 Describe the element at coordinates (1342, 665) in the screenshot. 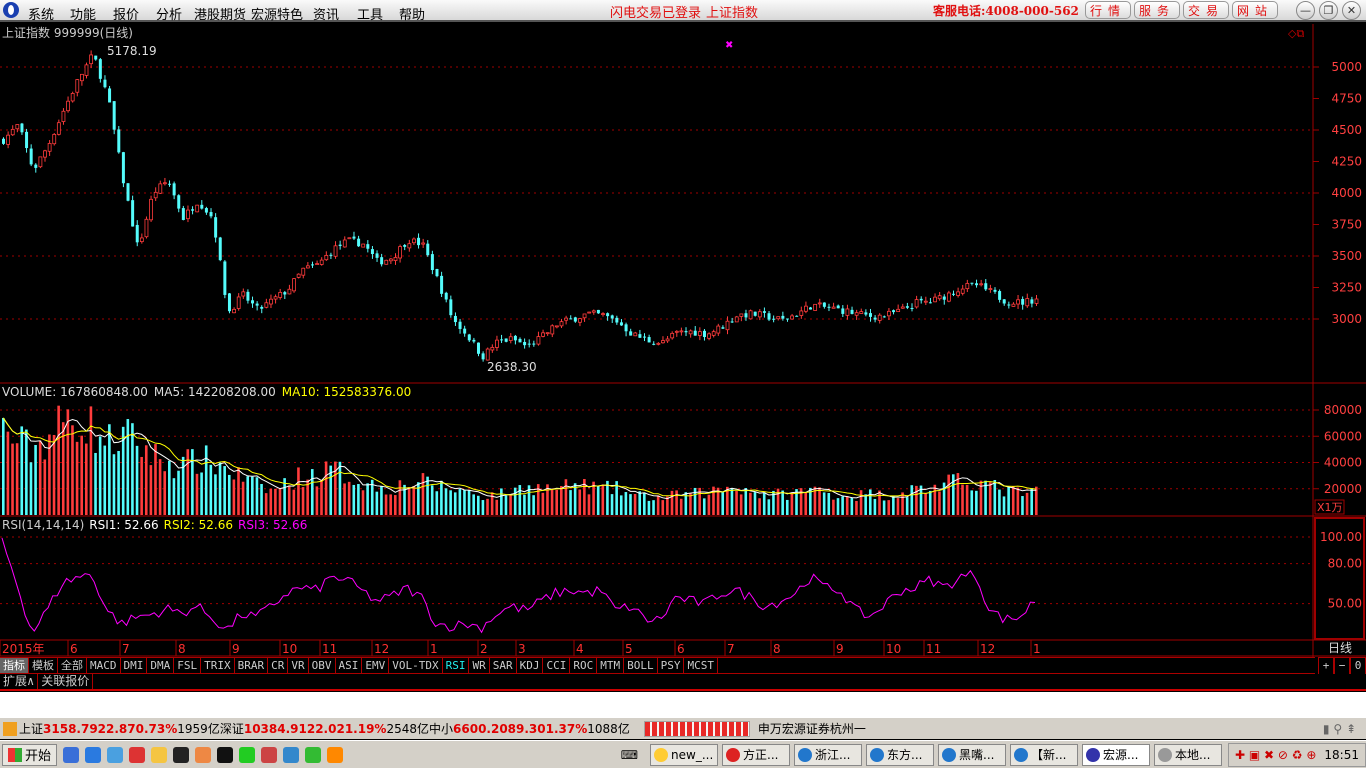

I see `zoom-button-1: −` at that location.